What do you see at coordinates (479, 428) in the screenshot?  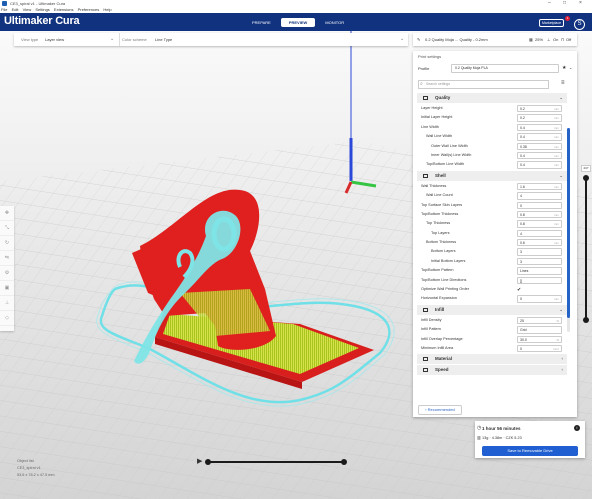 I see `clock-icon: ◷` at bounding box center [479, 428].